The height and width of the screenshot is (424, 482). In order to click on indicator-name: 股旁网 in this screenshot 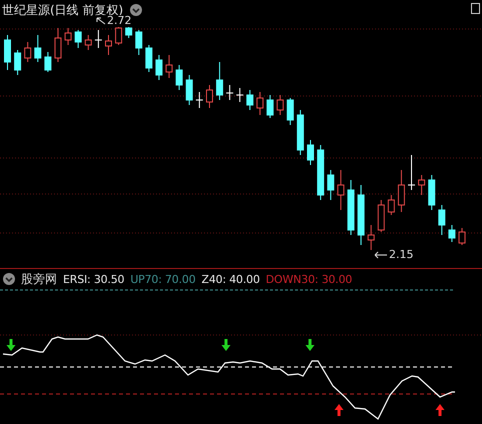, I will do `click(39, 279)`.